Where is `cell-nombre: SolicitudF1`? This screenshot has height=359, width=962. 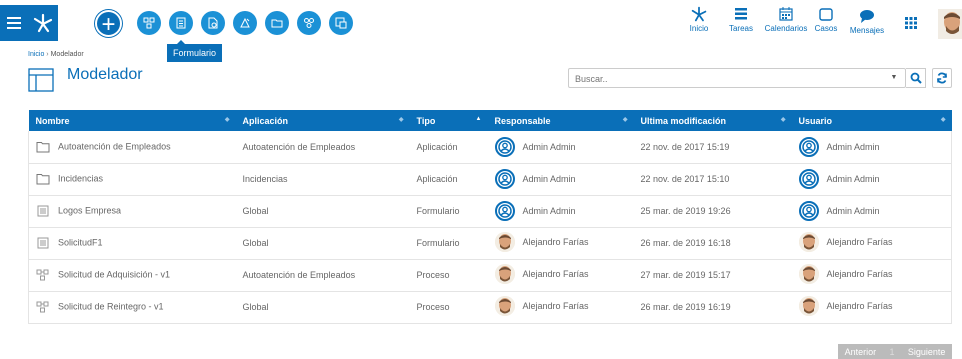
cell-nombre: SolicitudF1 is located at coordinates (132, 243).